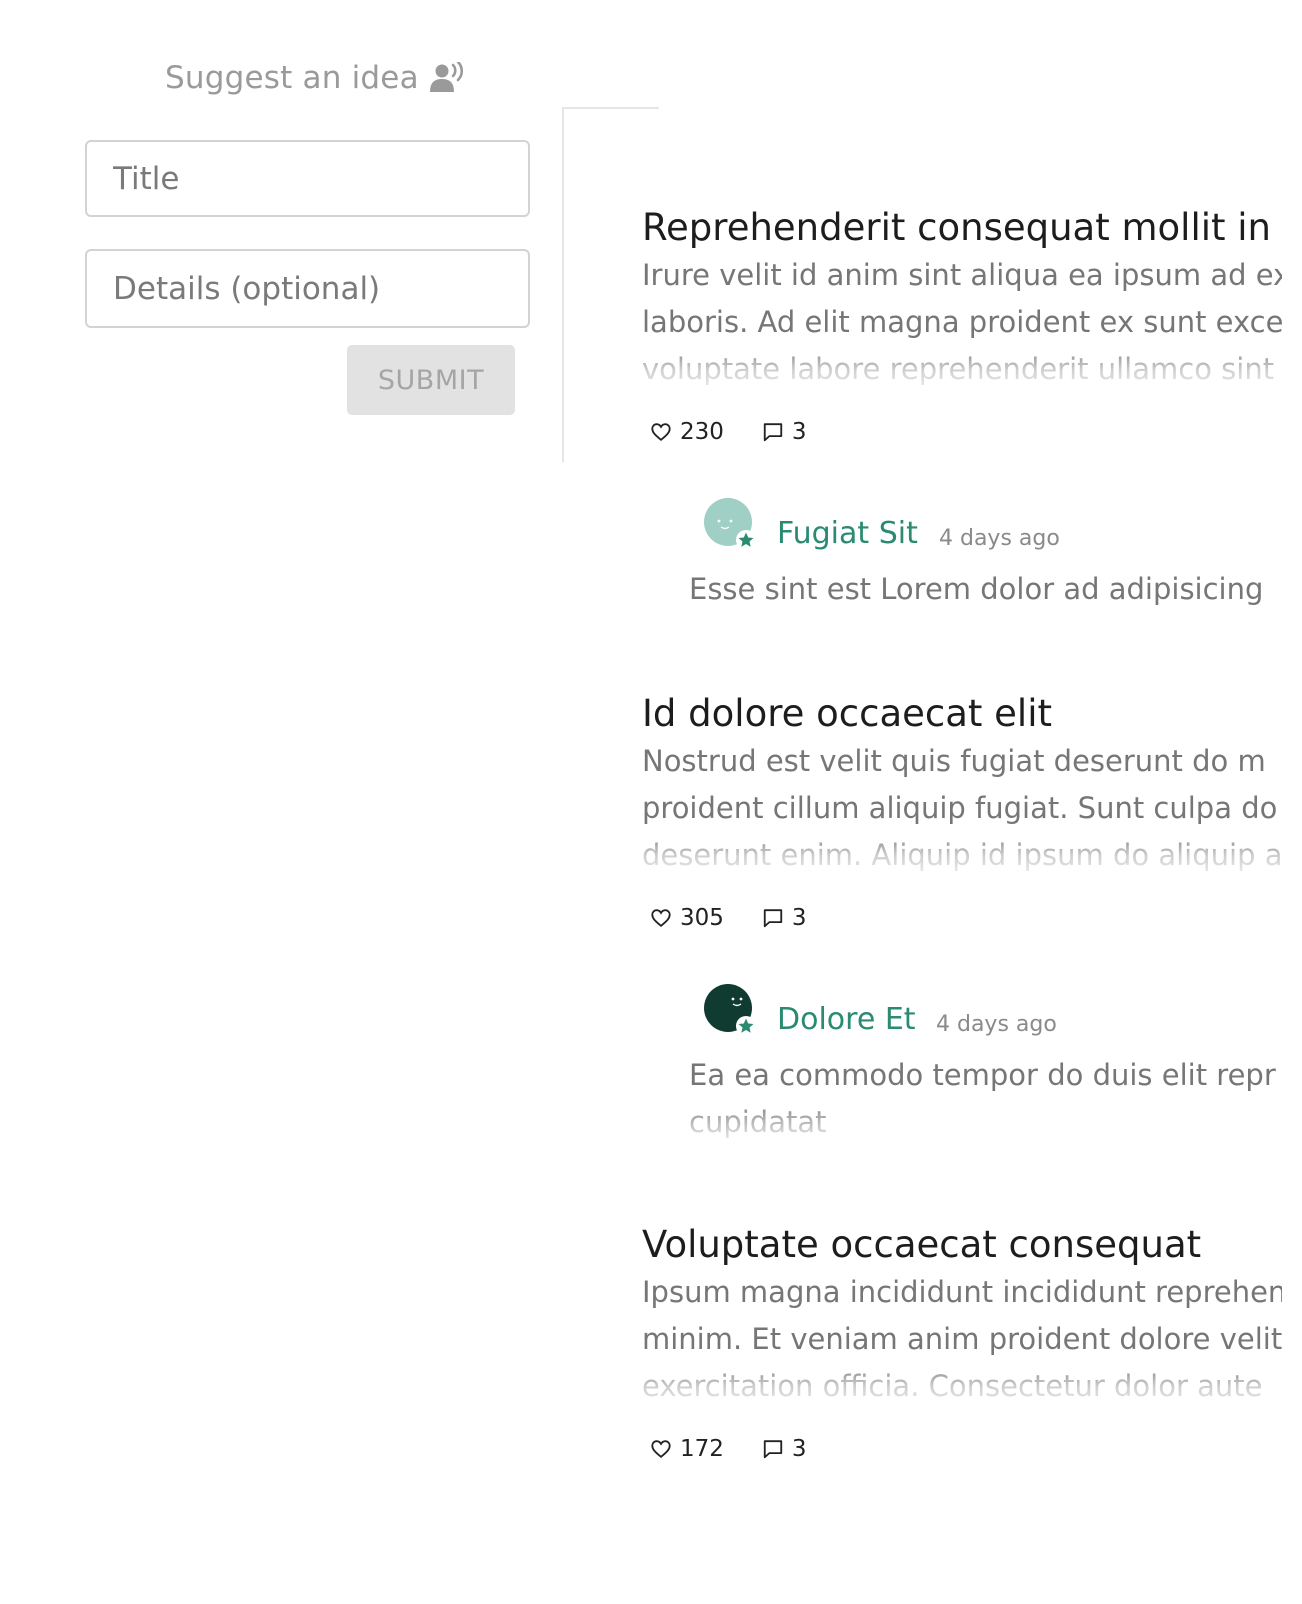 Image resolution: width=1302 pixels, height=1604 pixels. What do you see at coordinates (292, 78) in the screenshot?
I see `suggest-heading-label: Suggest an idea` at bounding box center [292, 78].